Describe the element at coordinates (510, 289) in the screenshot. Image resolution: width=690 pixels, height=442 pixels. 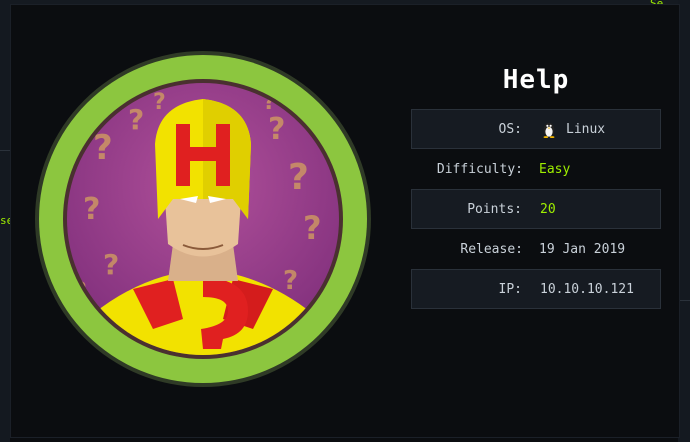
I see `ip-label: IP:` at that location.